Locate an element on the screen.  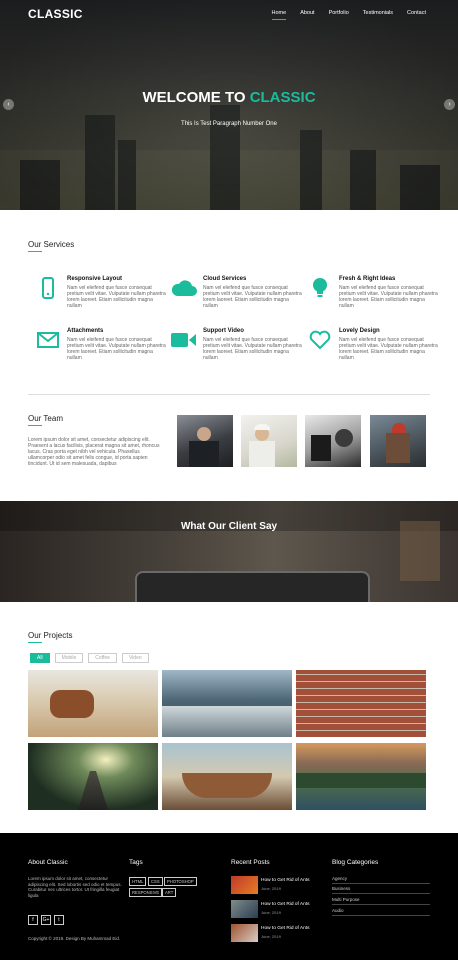
filter-coffee: Coffee is located at coordinates (102, 658).